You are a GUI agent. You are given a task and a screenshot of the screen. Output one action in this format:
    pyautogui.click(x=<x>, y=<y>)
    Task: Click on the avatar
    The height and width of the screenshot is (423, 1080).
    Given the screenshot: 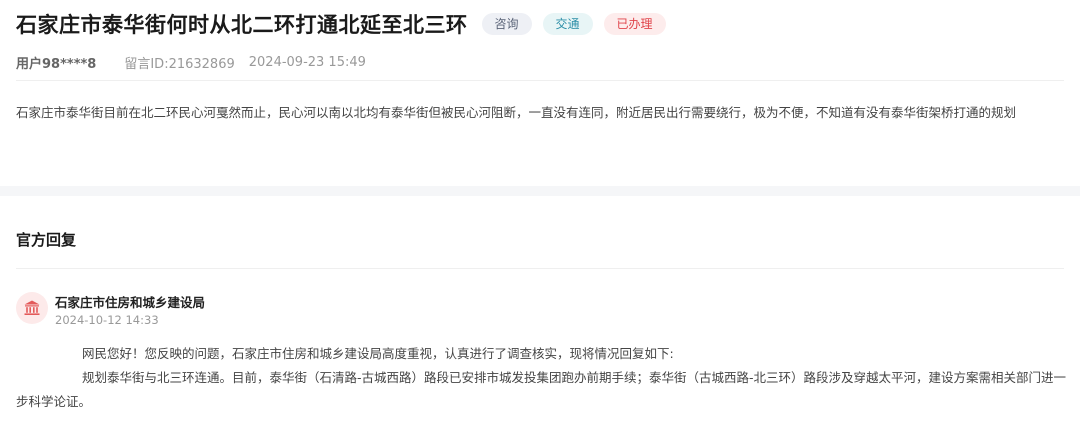 What is the action you would take?
    pyautogui.click(x=32, y=308)
    